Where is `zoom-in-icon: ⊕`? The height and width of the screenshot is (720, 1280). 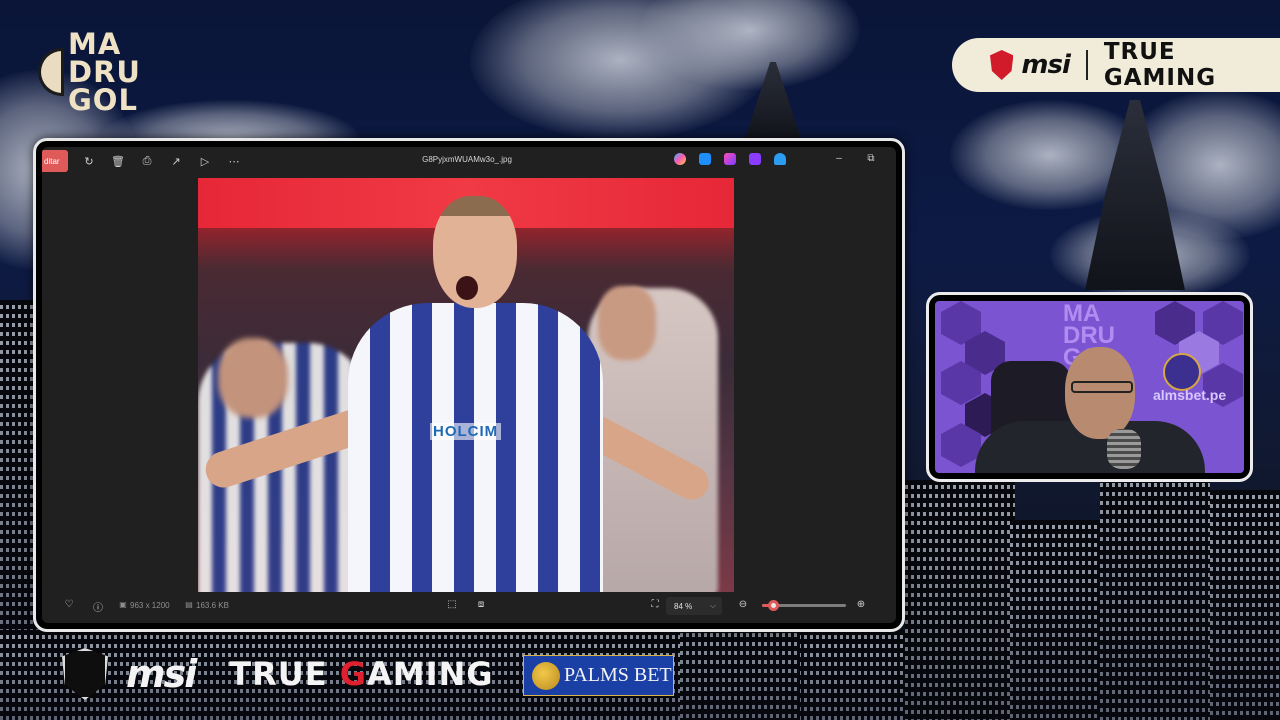 zoom-in-icon: ⊕ is located at coordinates (861, 604).